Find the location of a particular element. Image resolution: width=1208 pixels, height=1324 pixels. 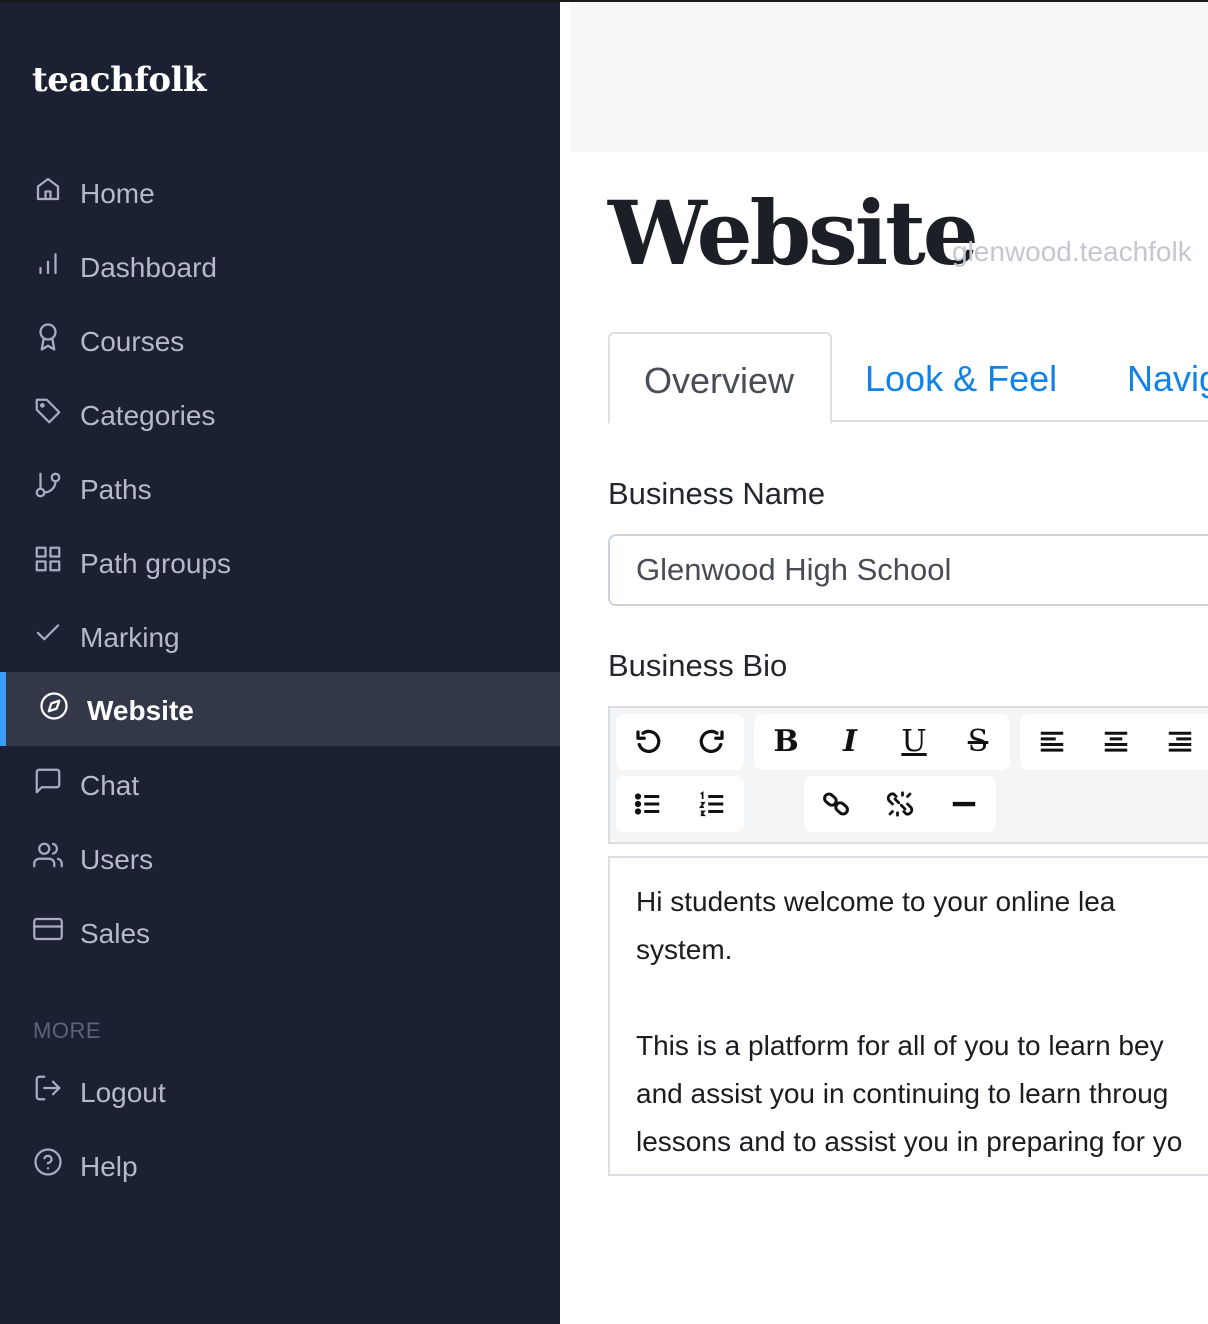

align-right-button is located at coordinates (1178, 742).